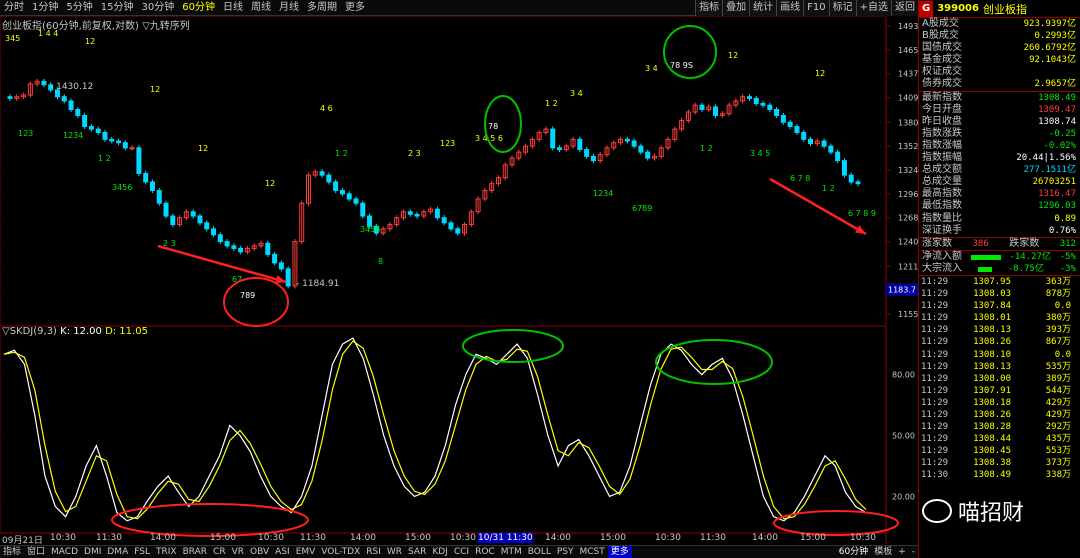 This screenshot has width=1080, height=558. What do you see at coordinates (999, 355) in the screenshot?
I see `tick-row: 11:29 1308.10 0.0` at bounding box center [999, 355].